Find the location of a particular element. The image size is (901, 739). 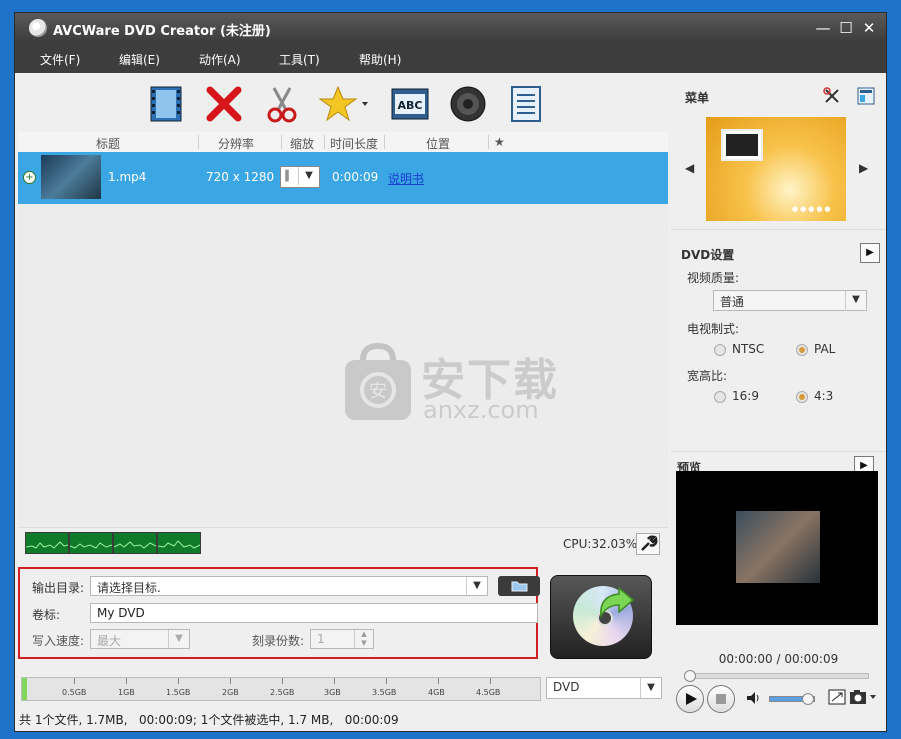

file-list-header: 标题 分辨率 缩放 时间长度 位置 ★ is located at coordinates (343, 142).